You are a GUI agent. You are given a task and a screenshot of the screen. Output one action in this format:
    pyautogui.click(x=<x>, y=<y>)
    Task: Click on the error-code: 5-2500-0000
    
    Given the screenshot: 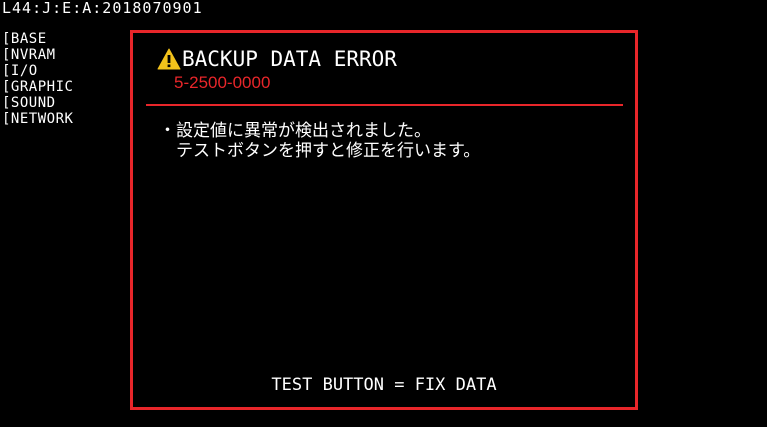 What is the action you would take?
    pyautogui.click(x=222, y=82)
    